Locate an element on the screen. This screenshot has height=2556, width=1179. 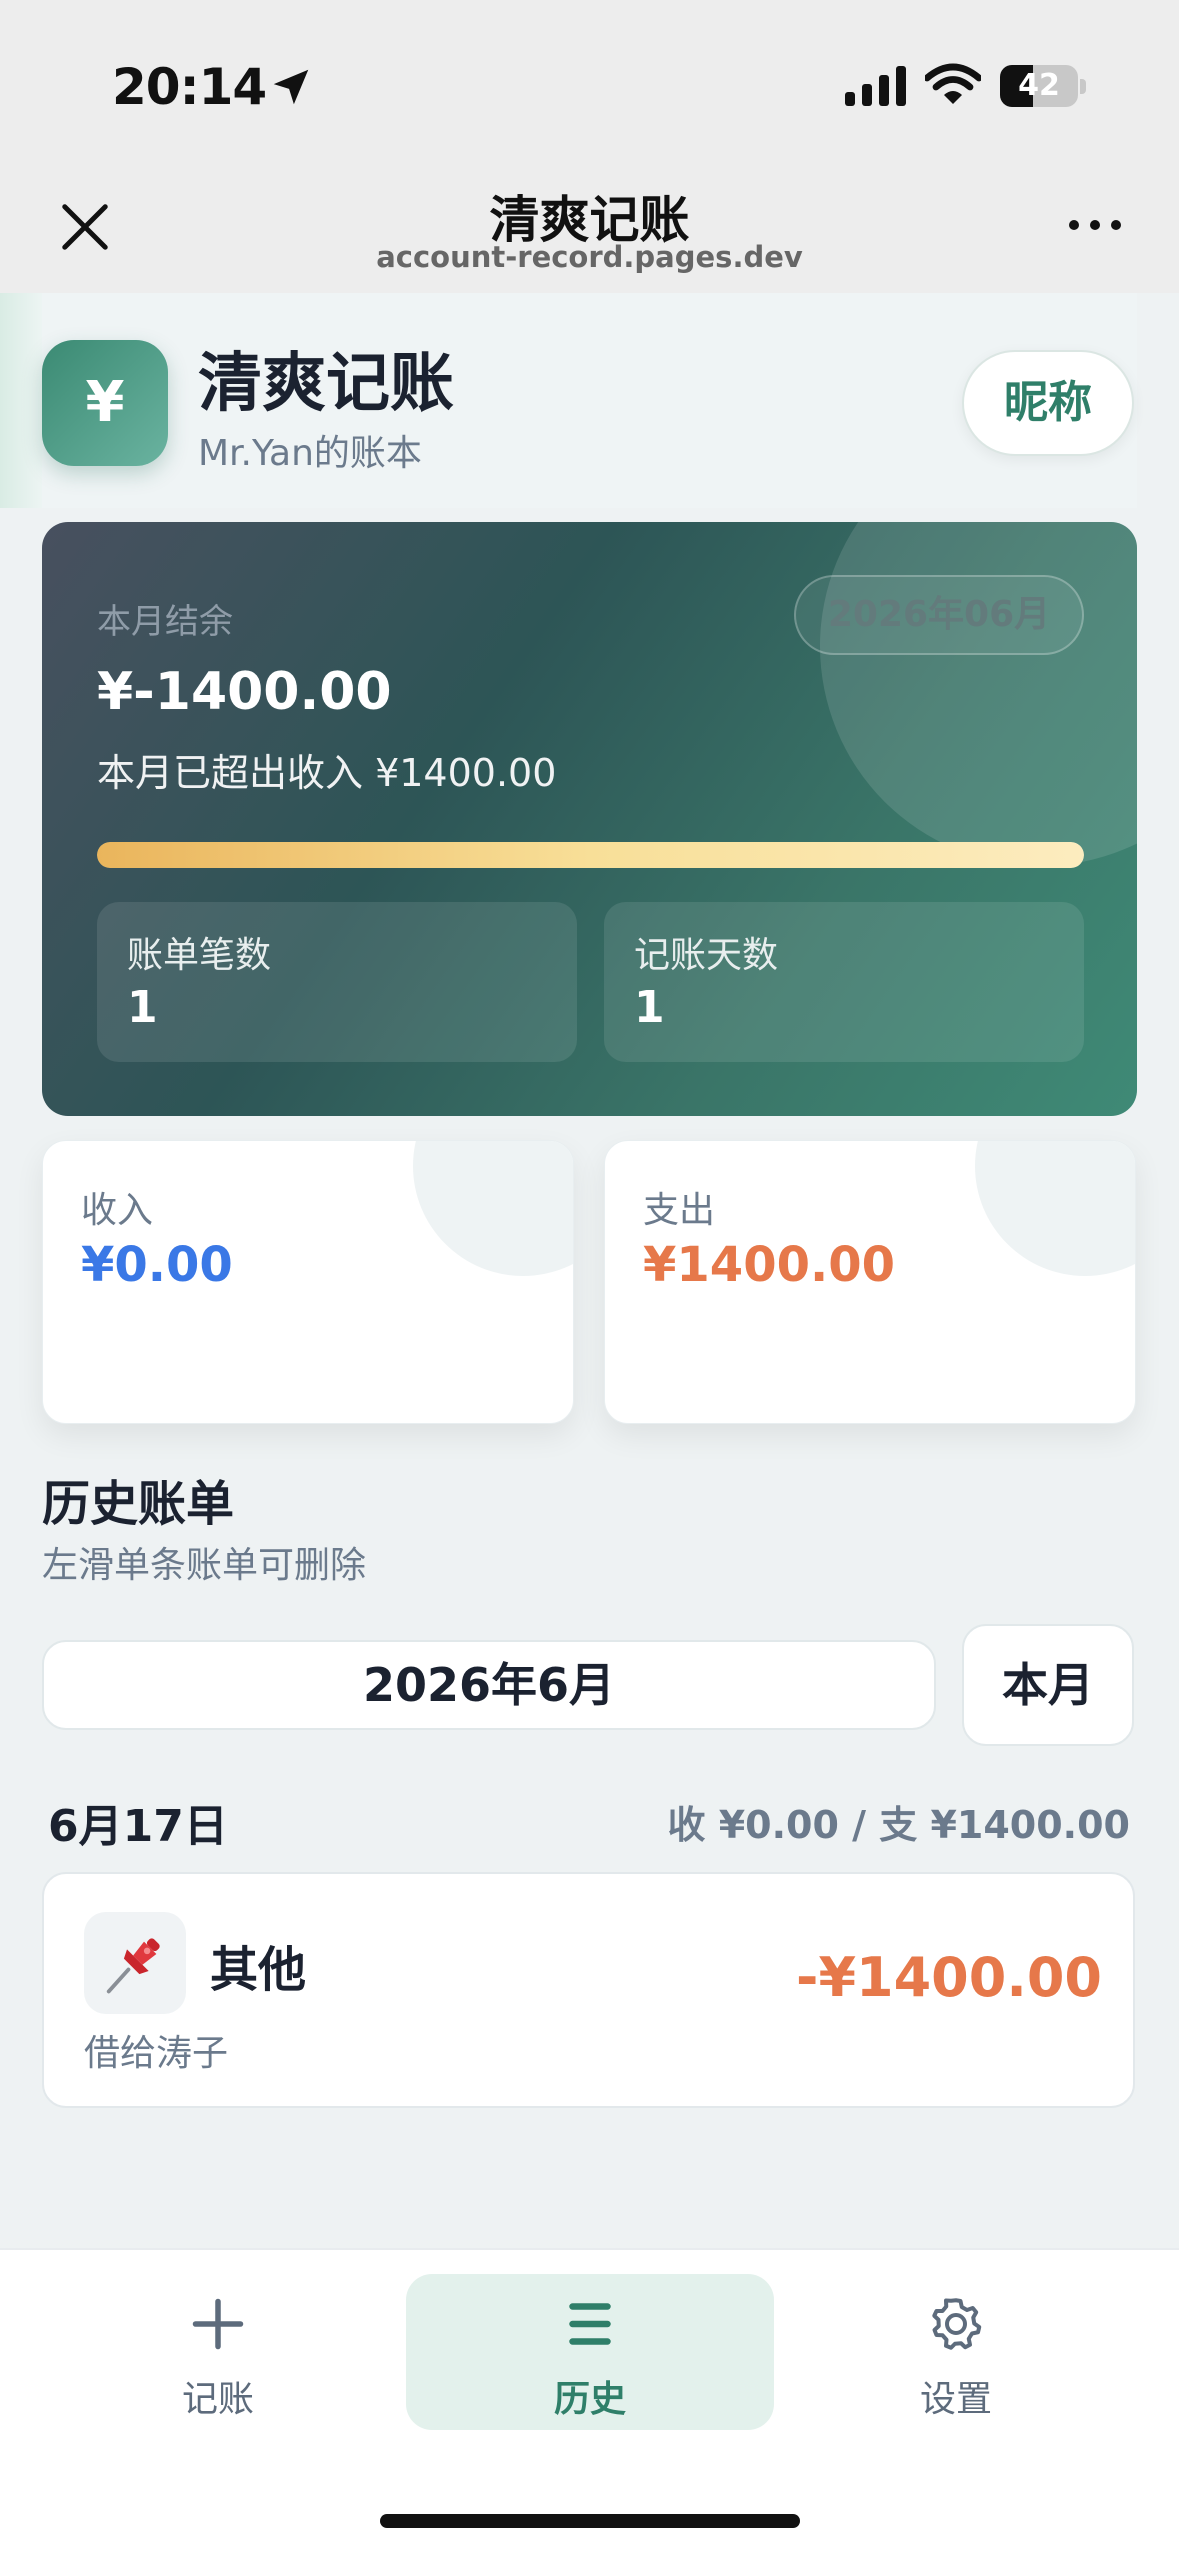
pushpin-icon is located at coordinates (133, 1966).